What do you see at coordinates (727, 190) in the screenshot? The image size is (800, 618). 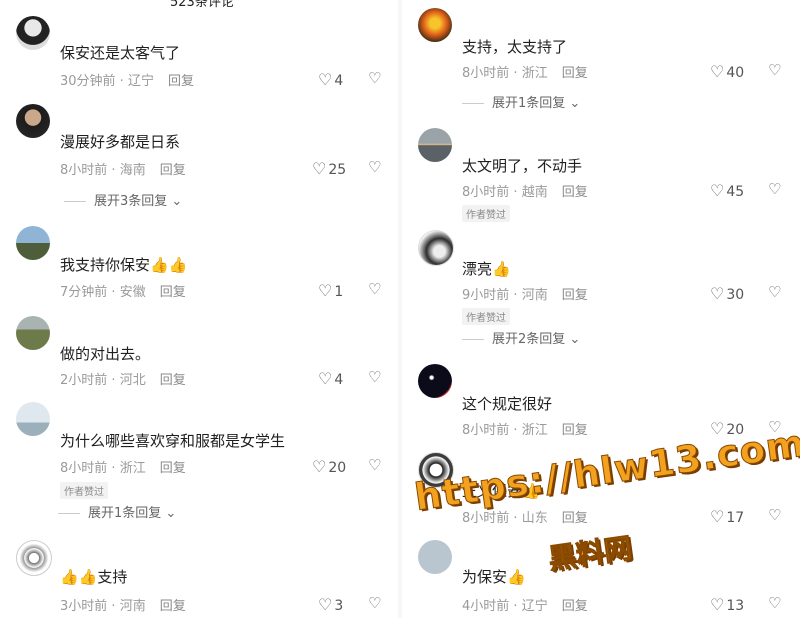 I see `like-button: ♡ 45` at bounding box center [727, 190].